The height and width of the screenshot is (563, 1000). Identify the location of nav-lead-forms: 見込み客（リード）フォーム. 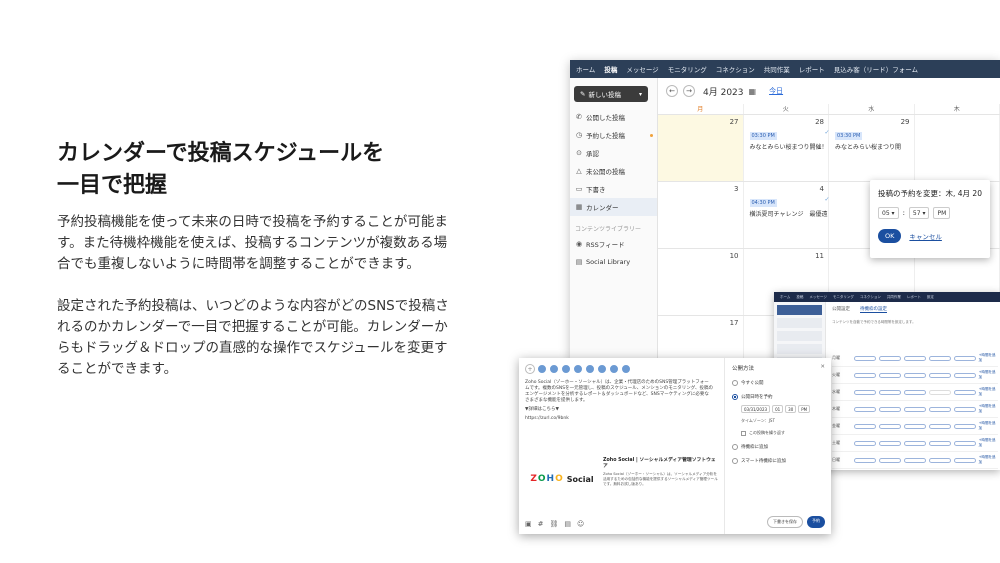
(876, 69).